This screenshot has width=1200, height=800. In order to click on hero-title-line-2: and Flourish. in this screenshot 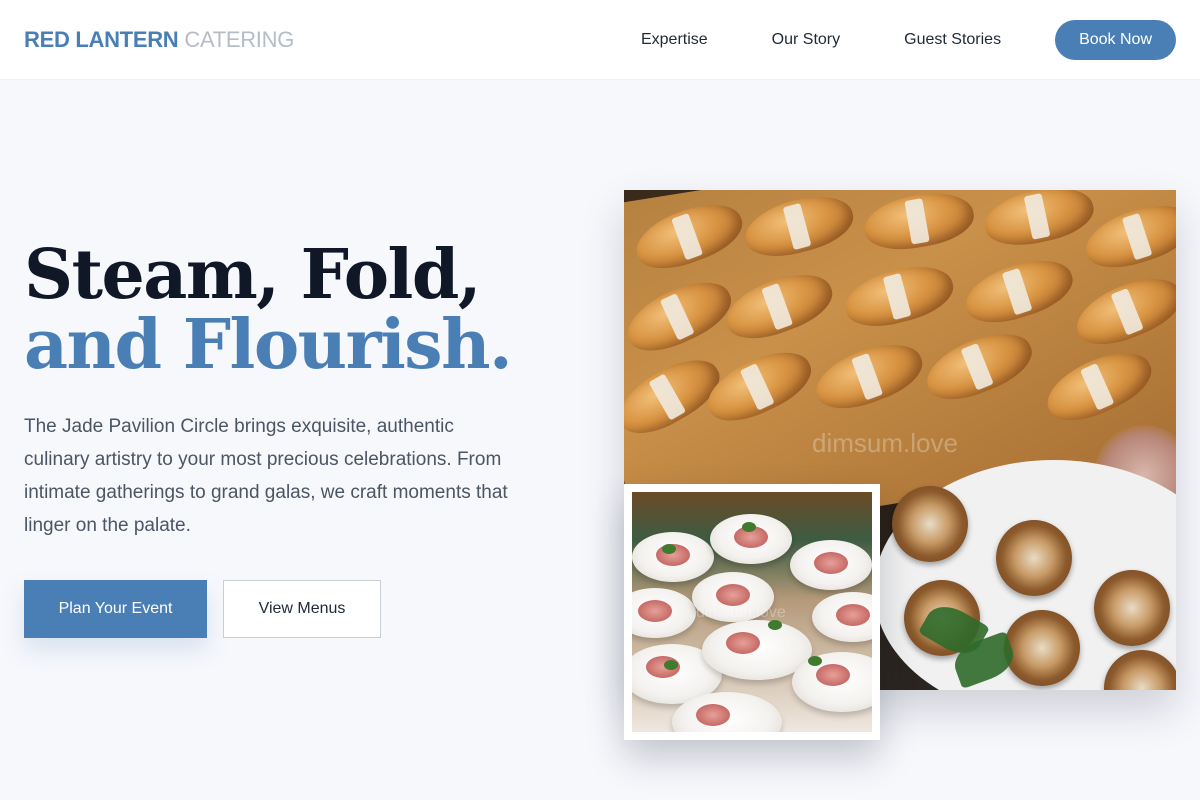, I will do `click(268, 345)`.